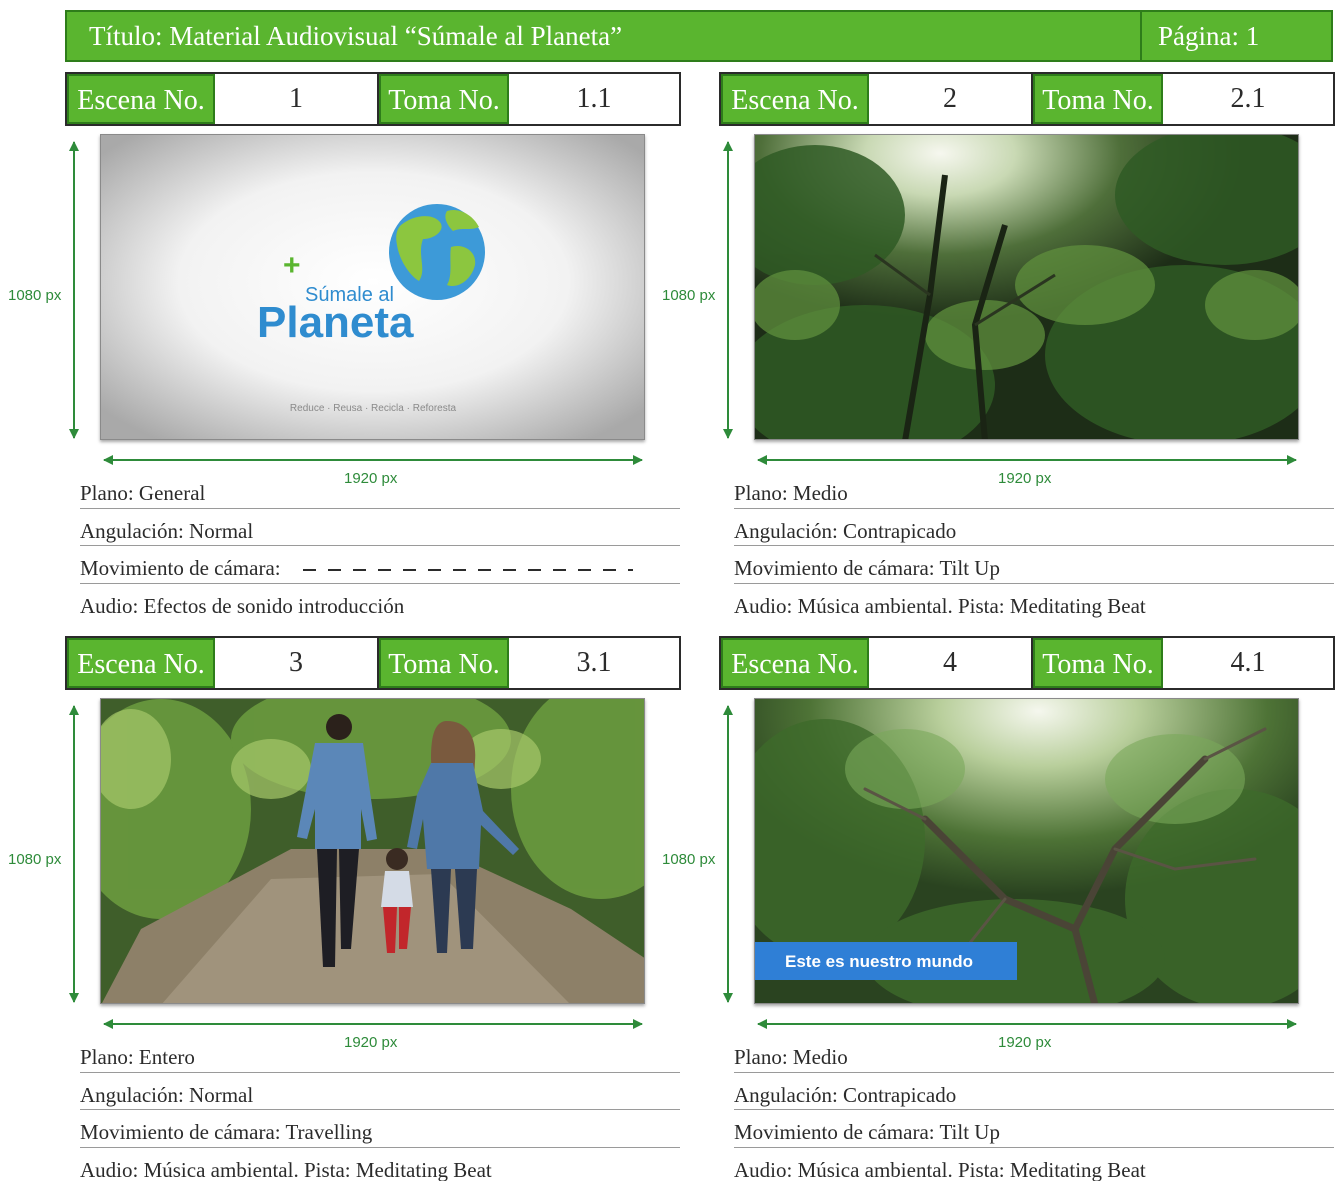 This screenshot has width=1335, height=1181. Describe the element at coordinates (335, 322) in the screenshot. I see `logo-wordmark: Planeta` at that location.